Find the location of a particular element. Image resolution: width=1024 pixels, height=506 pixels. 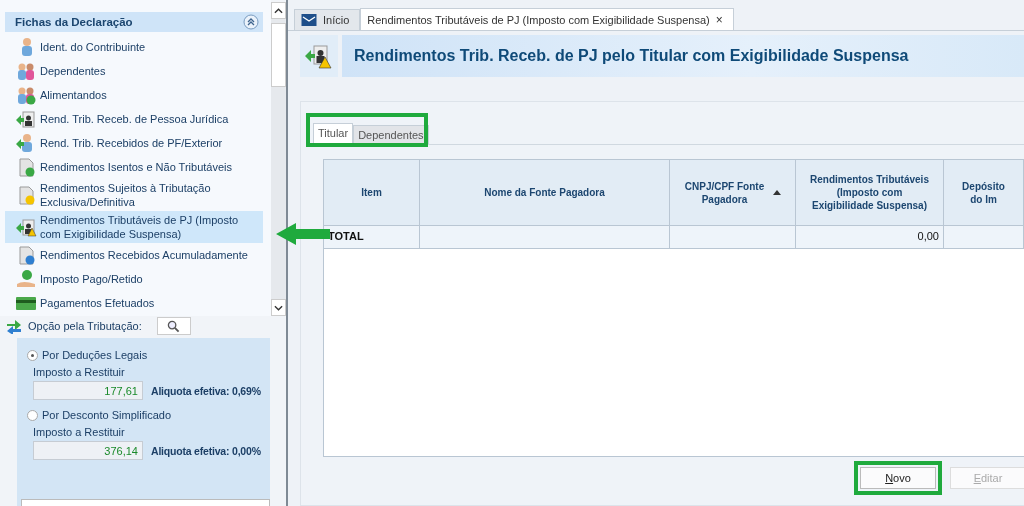

search-button is located at coordinates (173, 326).